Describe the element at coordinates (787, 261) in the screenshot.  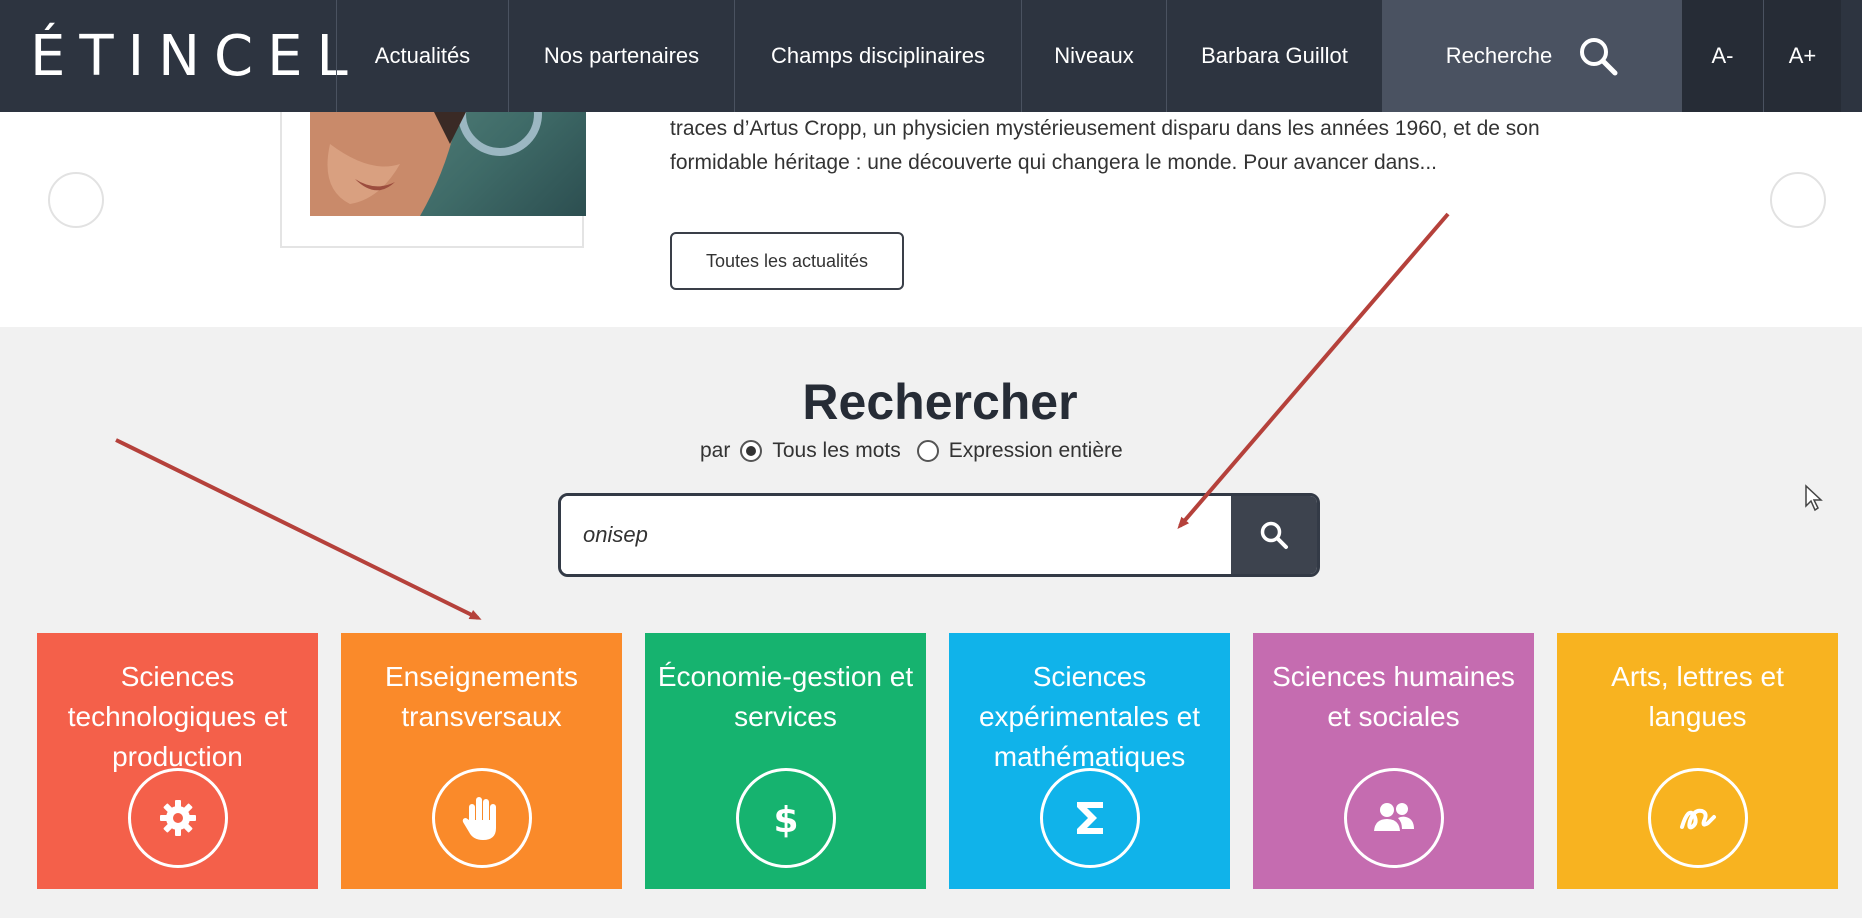
I see `all-news-button: Toutes les actualités` at that location.